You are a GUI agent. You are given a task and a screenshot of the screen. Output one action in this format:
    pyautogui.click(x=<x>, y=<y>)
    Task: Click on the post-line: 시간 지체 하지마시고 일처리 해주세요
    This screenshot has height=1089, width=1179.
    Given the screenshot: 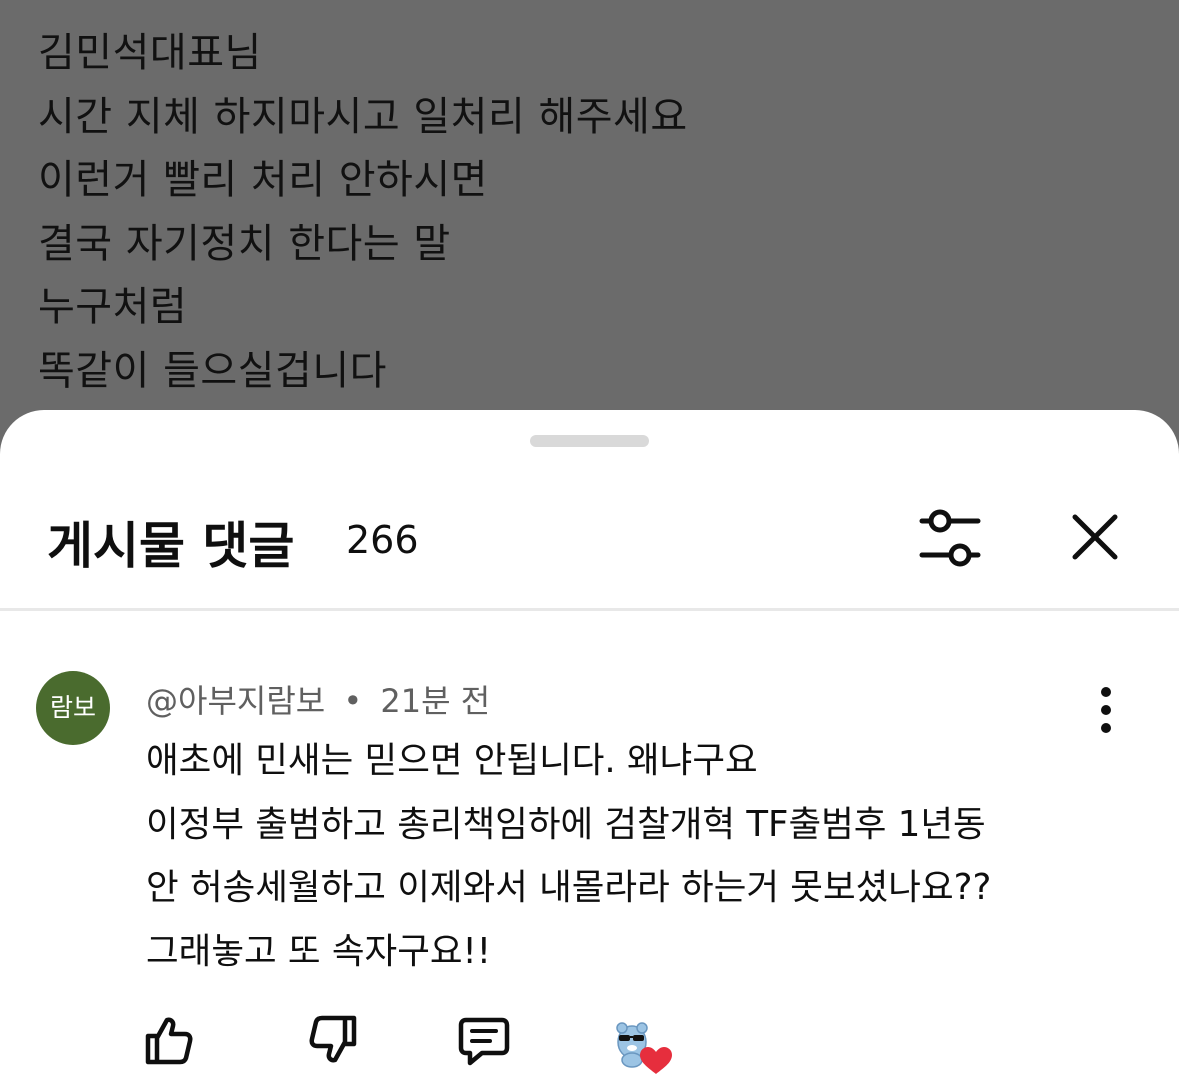 What is the action you would take?
    pyautogui.click(x=363, y=116)
    